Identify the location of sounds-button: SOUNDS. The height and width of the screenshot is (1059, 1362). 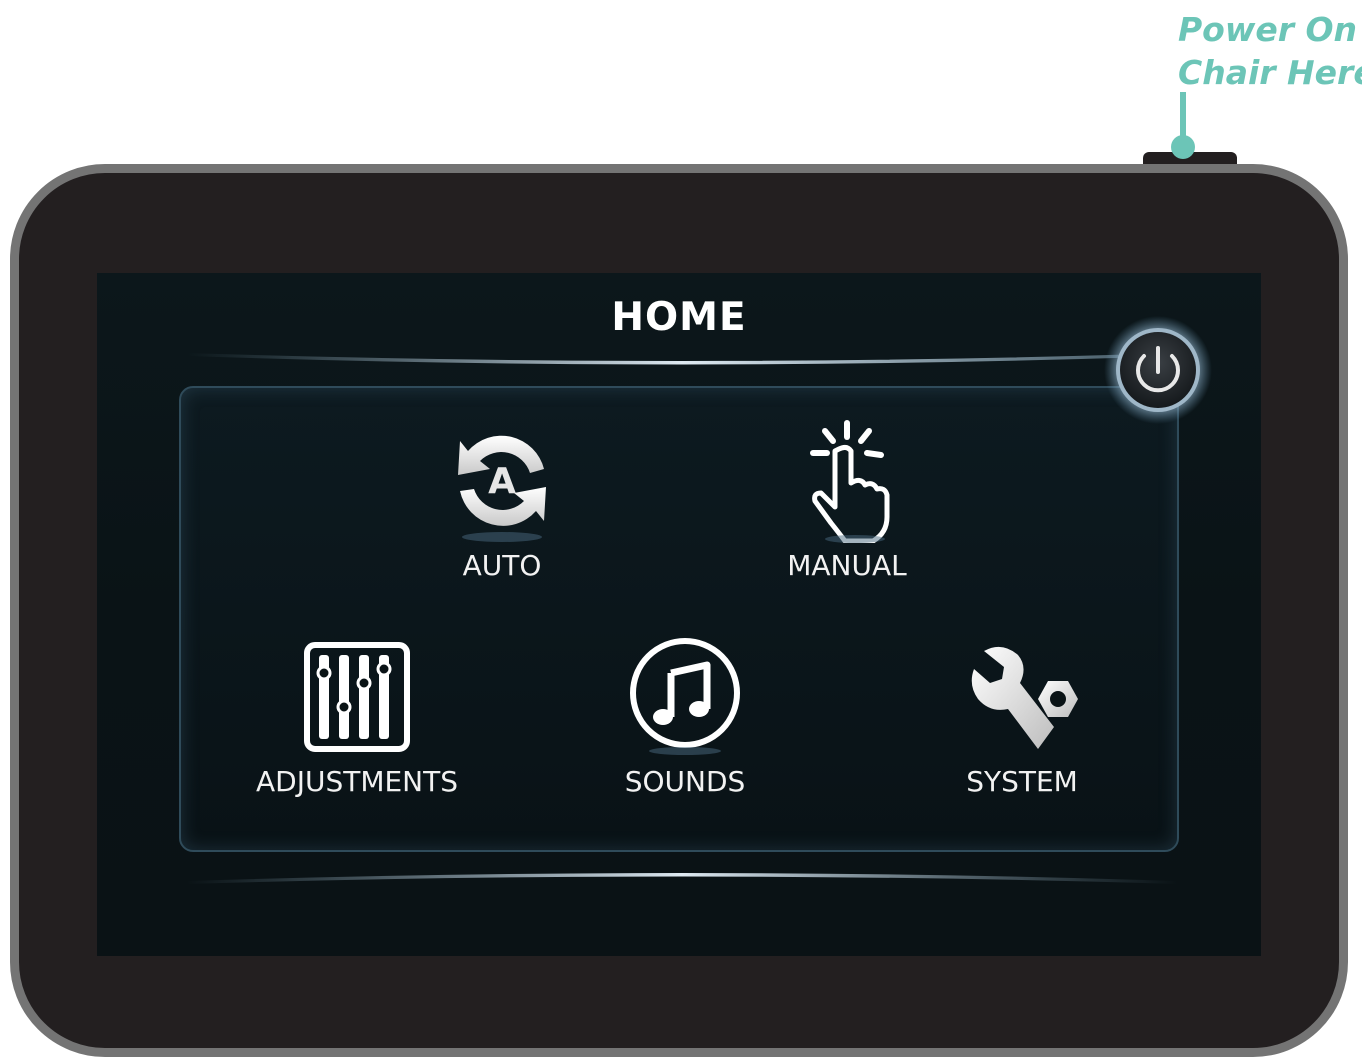
(685, 717).